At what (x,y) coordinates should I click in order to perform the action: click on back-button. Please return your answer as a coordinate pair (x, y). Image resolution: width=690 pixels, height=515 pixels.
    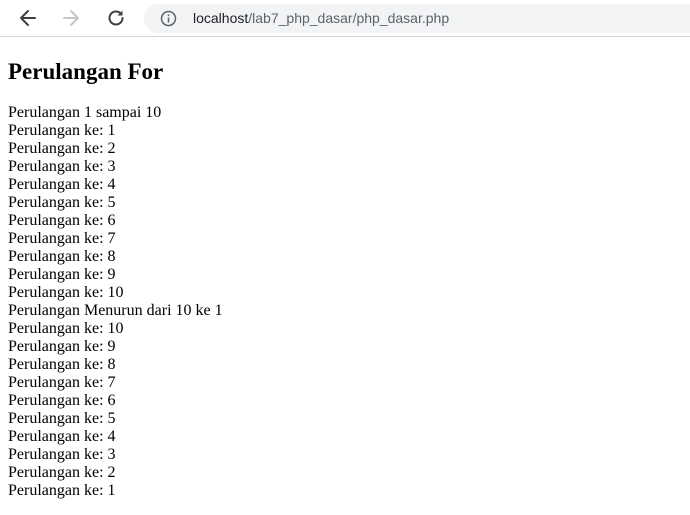
    Looking at the image, I should click on (28, 18).